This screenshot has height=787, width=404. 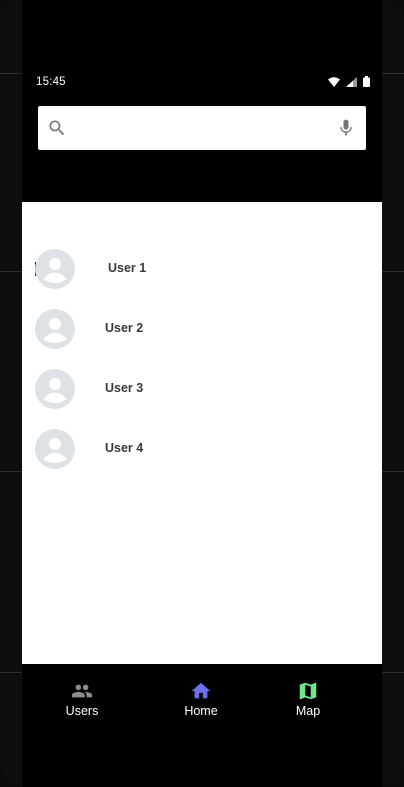 I want to click on status-icons, so click(x=349, y=81).